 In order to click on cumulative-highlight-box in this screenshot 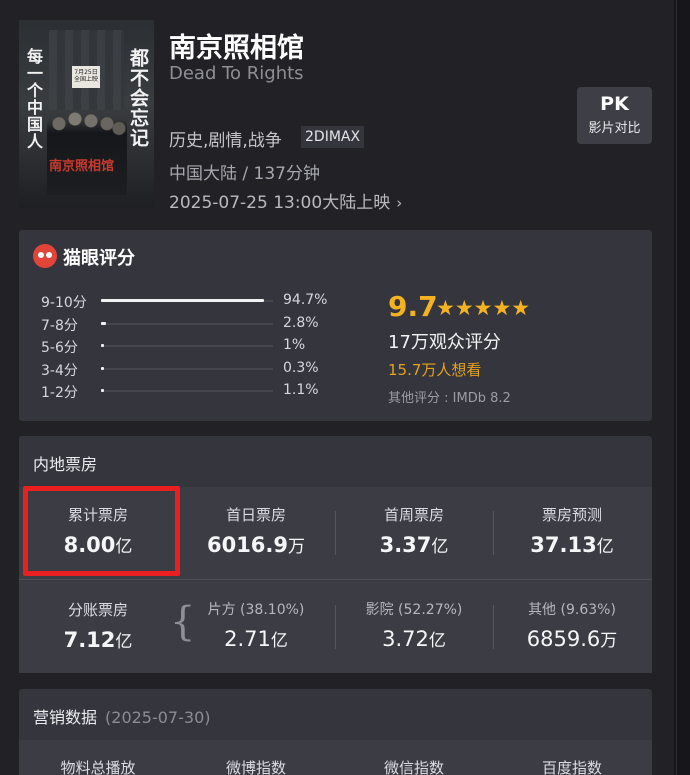, I will do `click(101, 531)`.